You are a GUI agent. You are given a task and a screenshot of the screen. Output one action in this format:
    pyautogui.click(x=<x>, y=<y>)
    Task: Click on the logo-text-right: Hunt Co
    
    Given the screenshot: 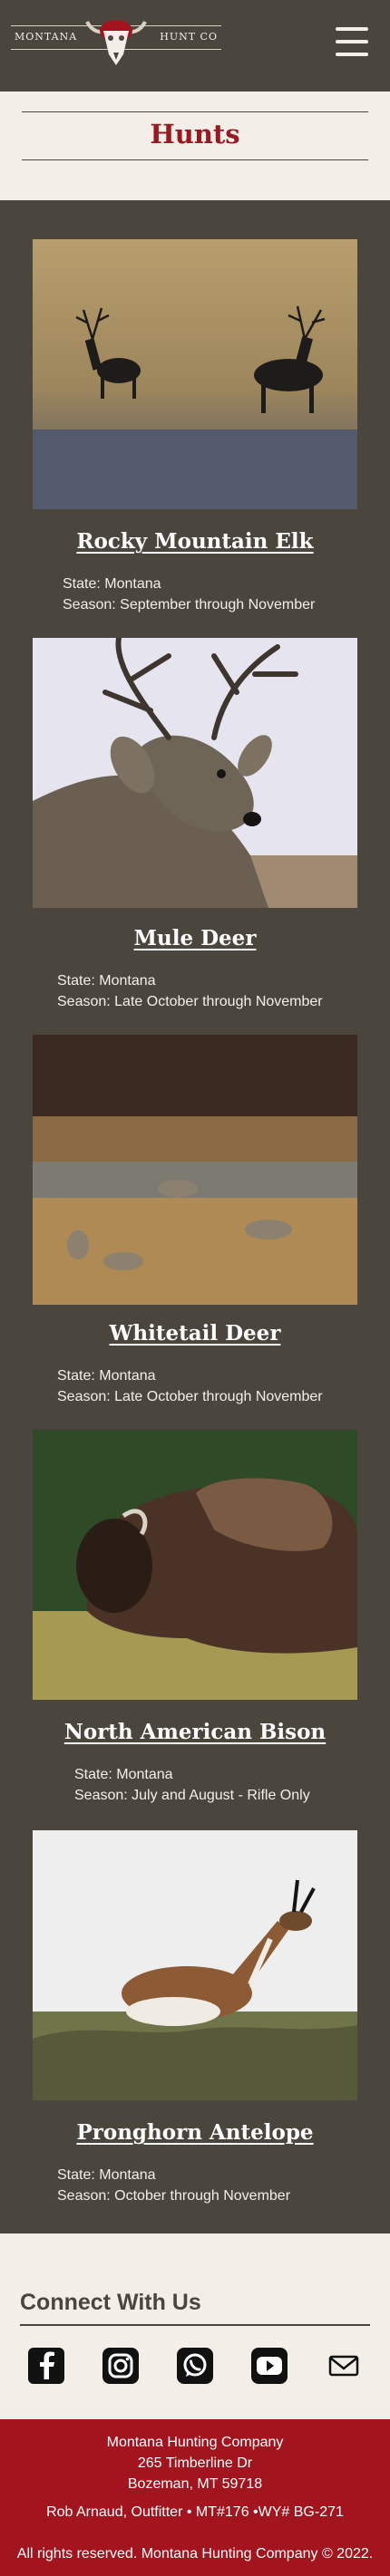 What is the action you would take?
    pyautogui.click(x=189, y=37)
    